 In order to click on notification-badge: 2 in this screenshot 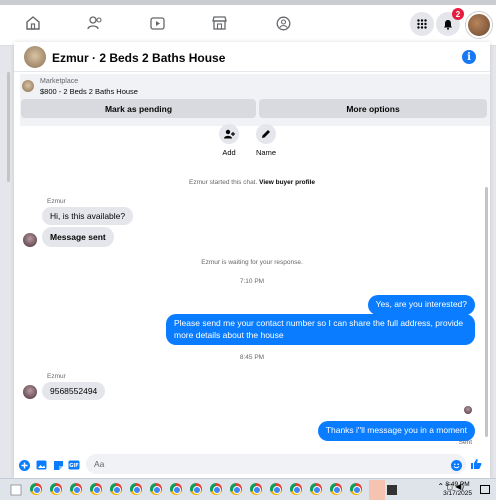, I will do `click(458, 14)`.